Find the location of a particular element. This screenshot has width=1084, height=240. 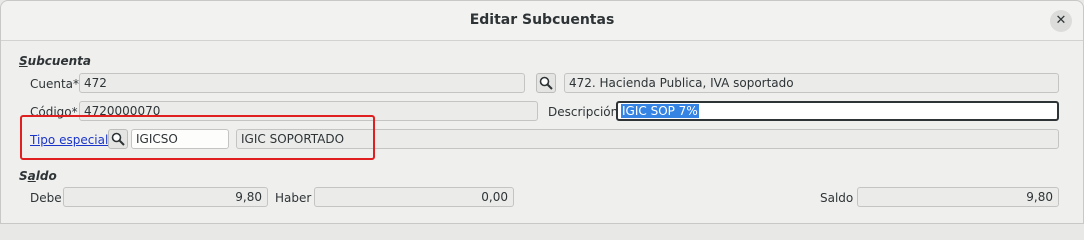

haber-field: 0,00 is located at coordinates (414, 197).